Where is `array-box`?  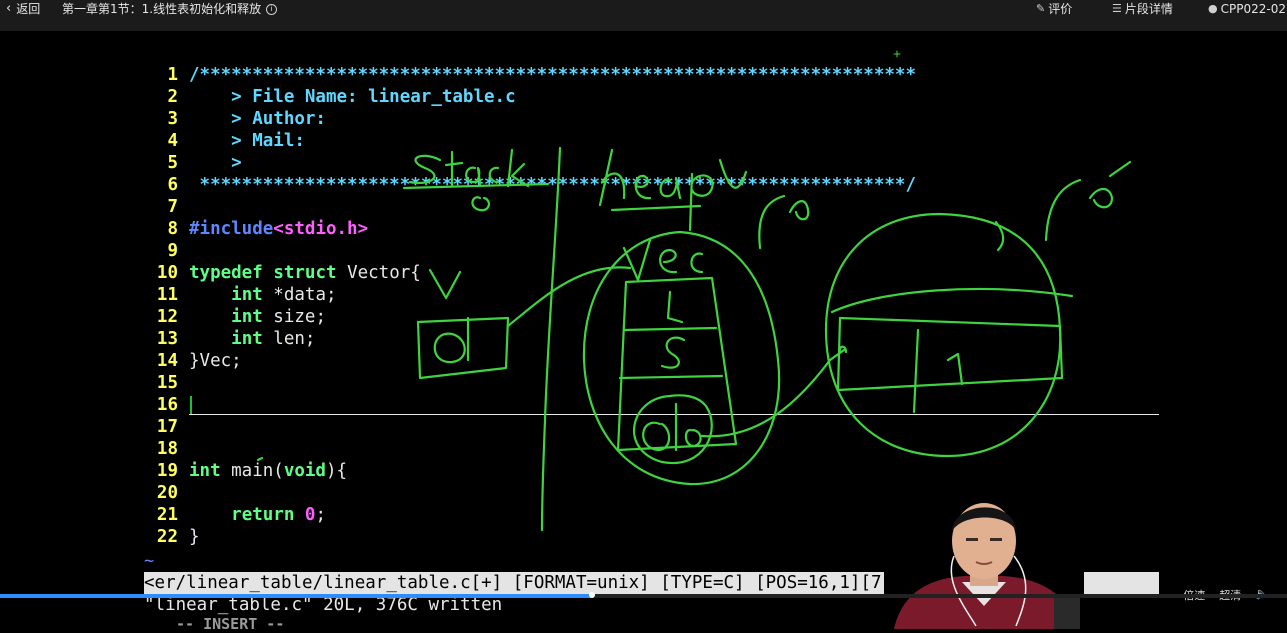
array-box is located at coordinates (950, 354).